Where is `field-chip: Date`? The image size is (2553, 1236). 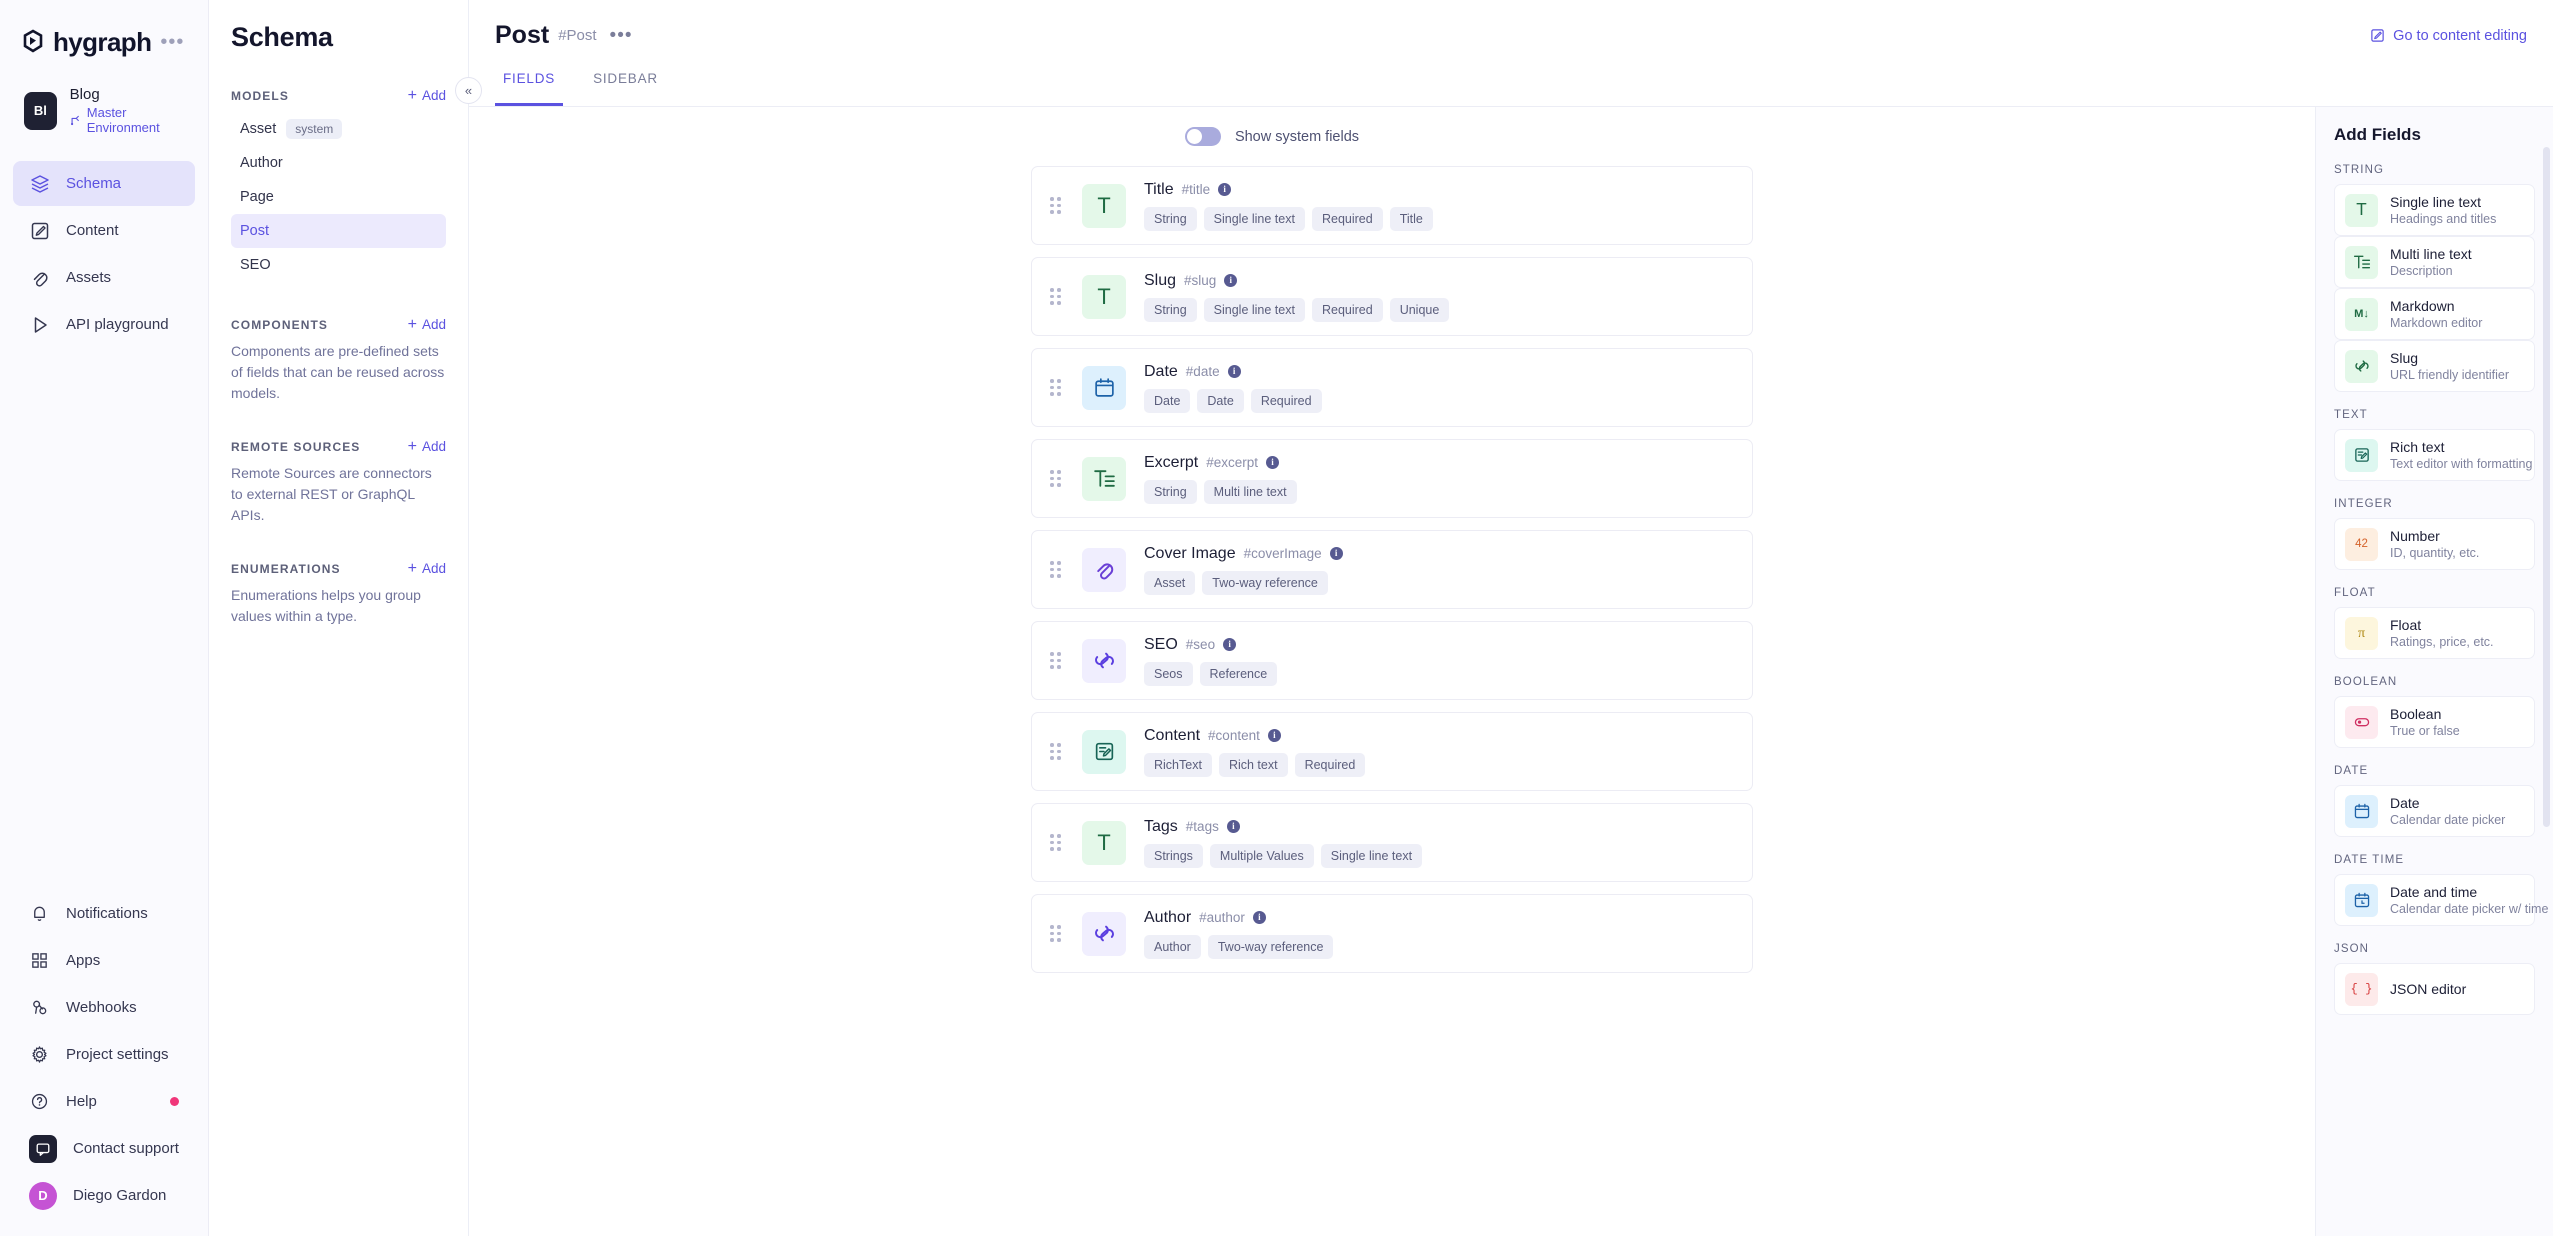 field-chip: Date is located at coordinates (1167, 400).